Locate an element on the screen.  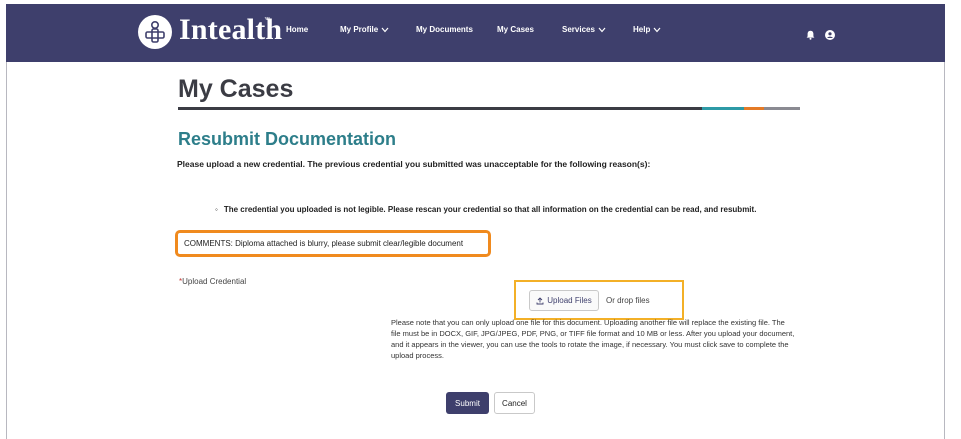
submit-button: Submit is located at coordinates (467, 403).